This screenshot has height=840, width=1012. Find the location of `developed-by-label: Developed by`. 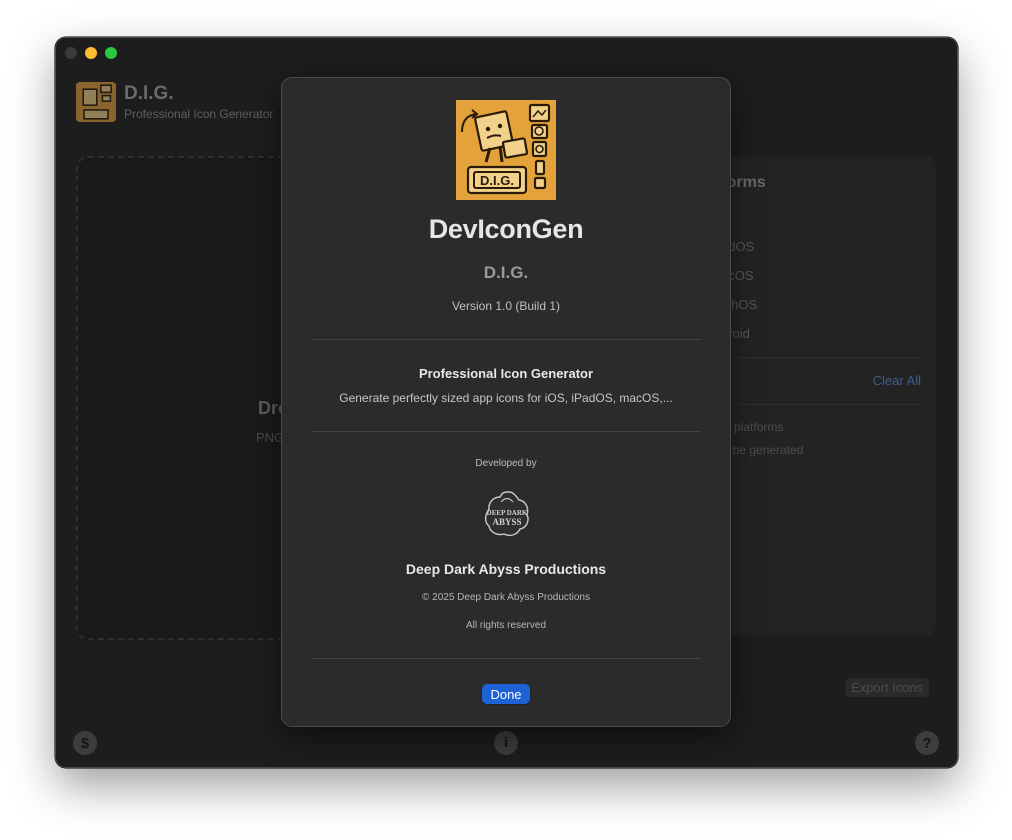

developed-by-label: Developed by is located at coordinates (506, 463).